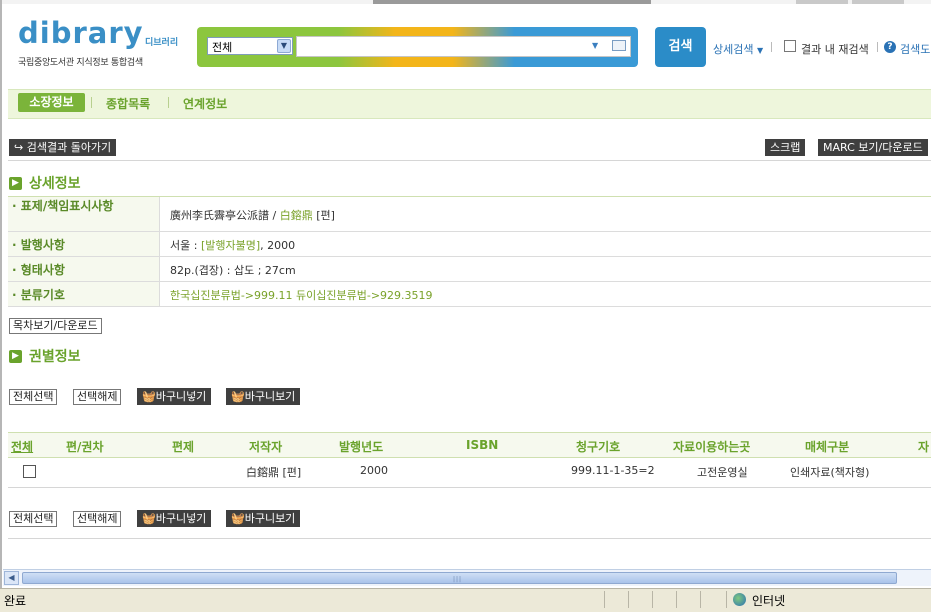  Describe the element at coordinates (183, 447) in the screenshot. I see `col-part: 편제` at that location.